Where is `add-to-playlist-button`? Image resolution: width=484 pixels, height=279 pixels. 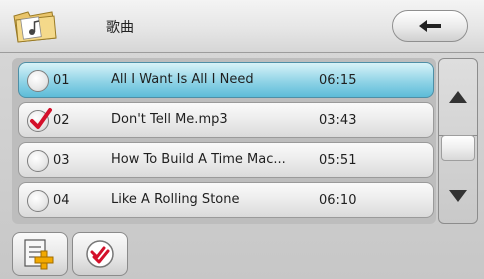
add-to-playlist-button is located at coordinates (40, 254).